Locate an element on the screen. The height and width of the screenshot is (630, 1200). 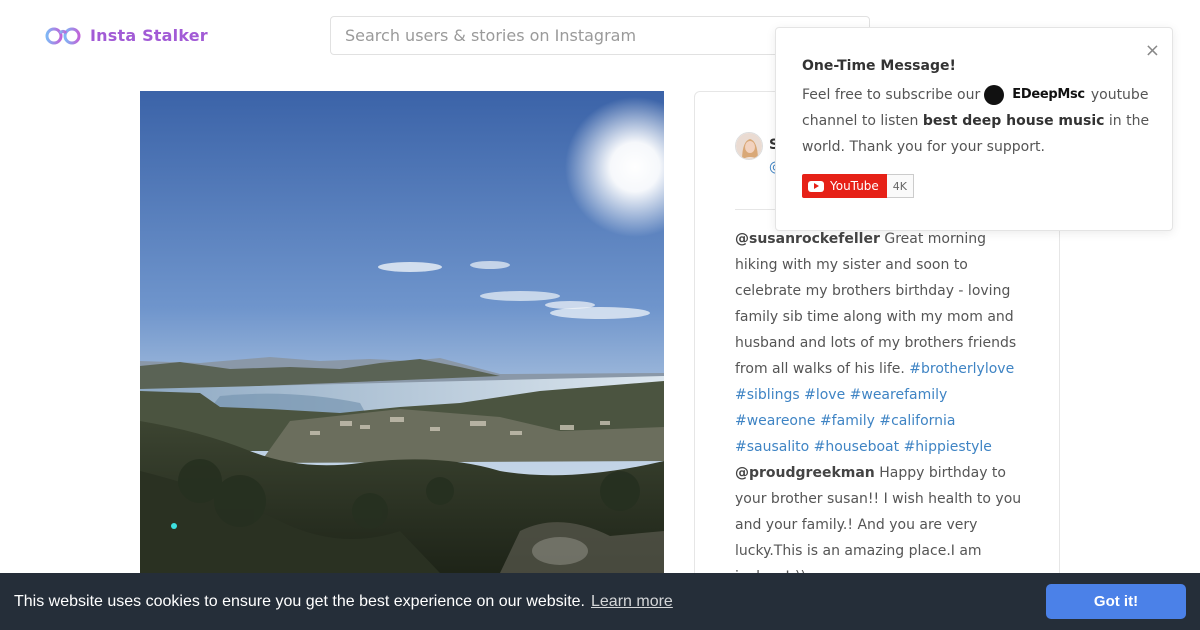
channel-brand: EDeepMsc is located at coordinates (1034, 95).